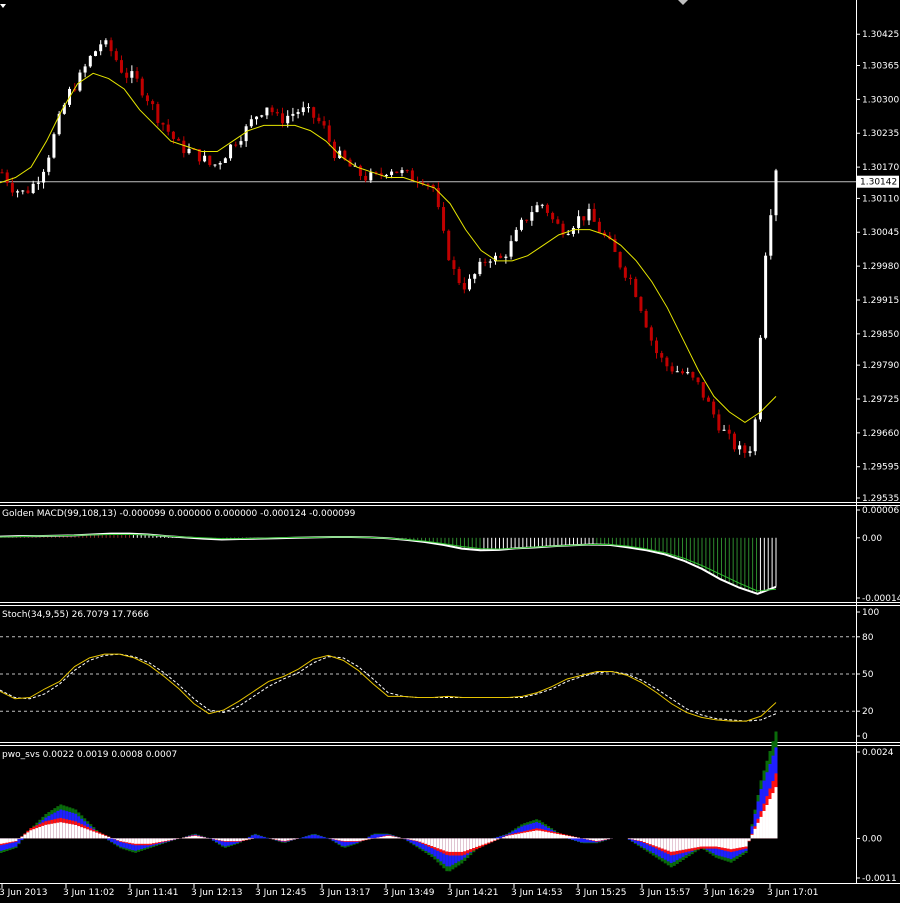 The height and width of the screenshot is (903, 900). I want to click on stoch-axis-label: 20, so click(868, 712).